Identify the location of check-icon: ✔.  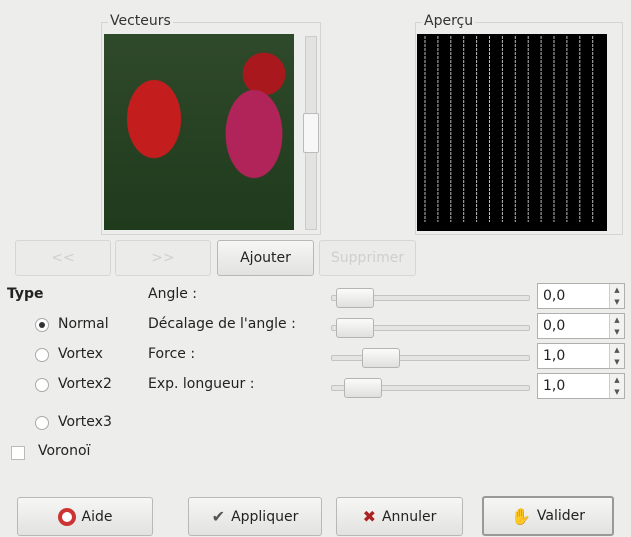
(218, 516).